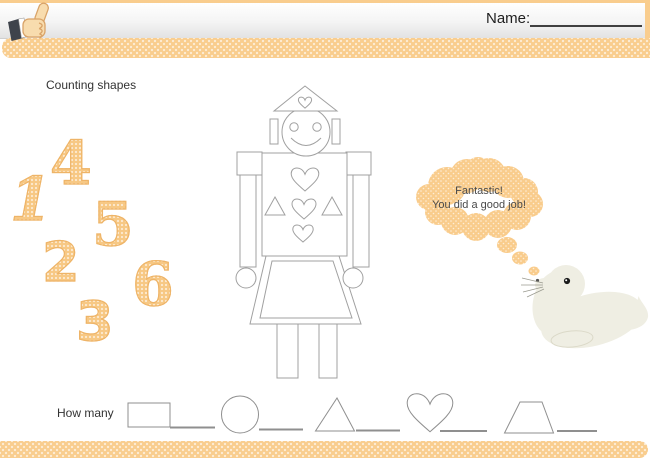  What do you see at coordinates (567, 281) in the screenshot?
I see `seal-eye` at bounding box center [567, 281].